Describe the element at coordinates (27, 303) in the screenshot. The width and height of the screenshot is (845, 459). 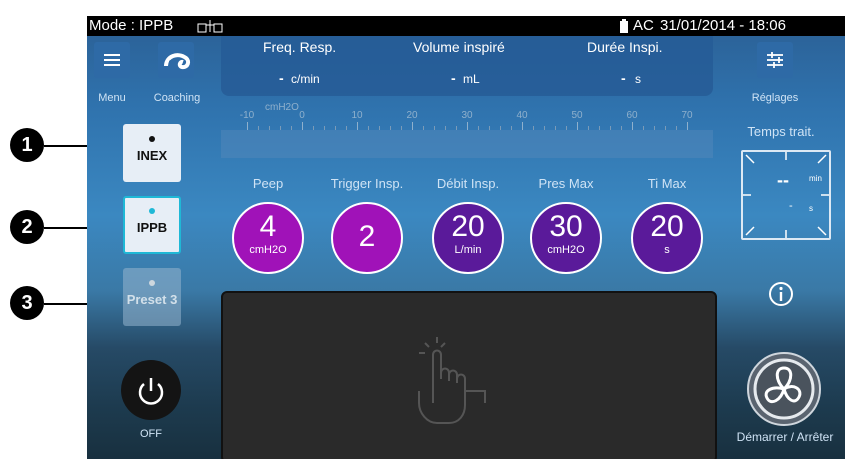
I see `callout-3: 3` at that location.